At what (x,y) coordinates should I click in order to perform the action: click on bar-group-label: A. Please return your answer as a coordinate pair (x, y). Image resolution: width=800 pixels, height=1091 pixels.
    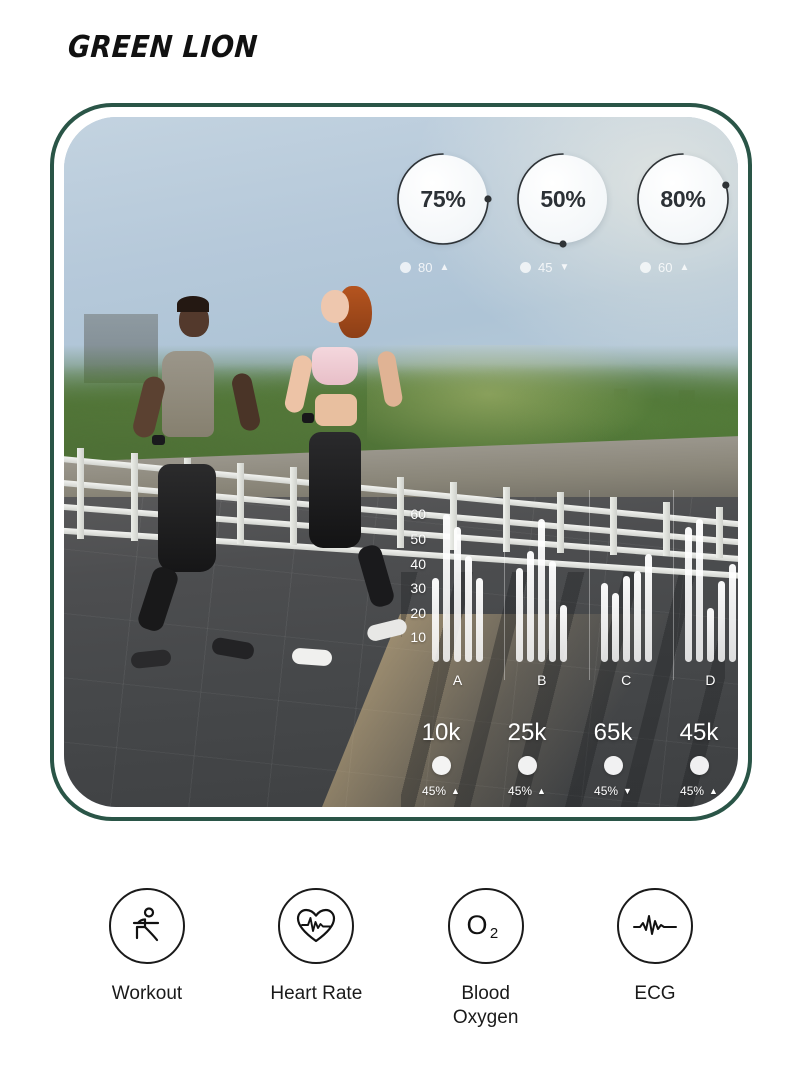
    Looking at the image, I should click on (457, 680).